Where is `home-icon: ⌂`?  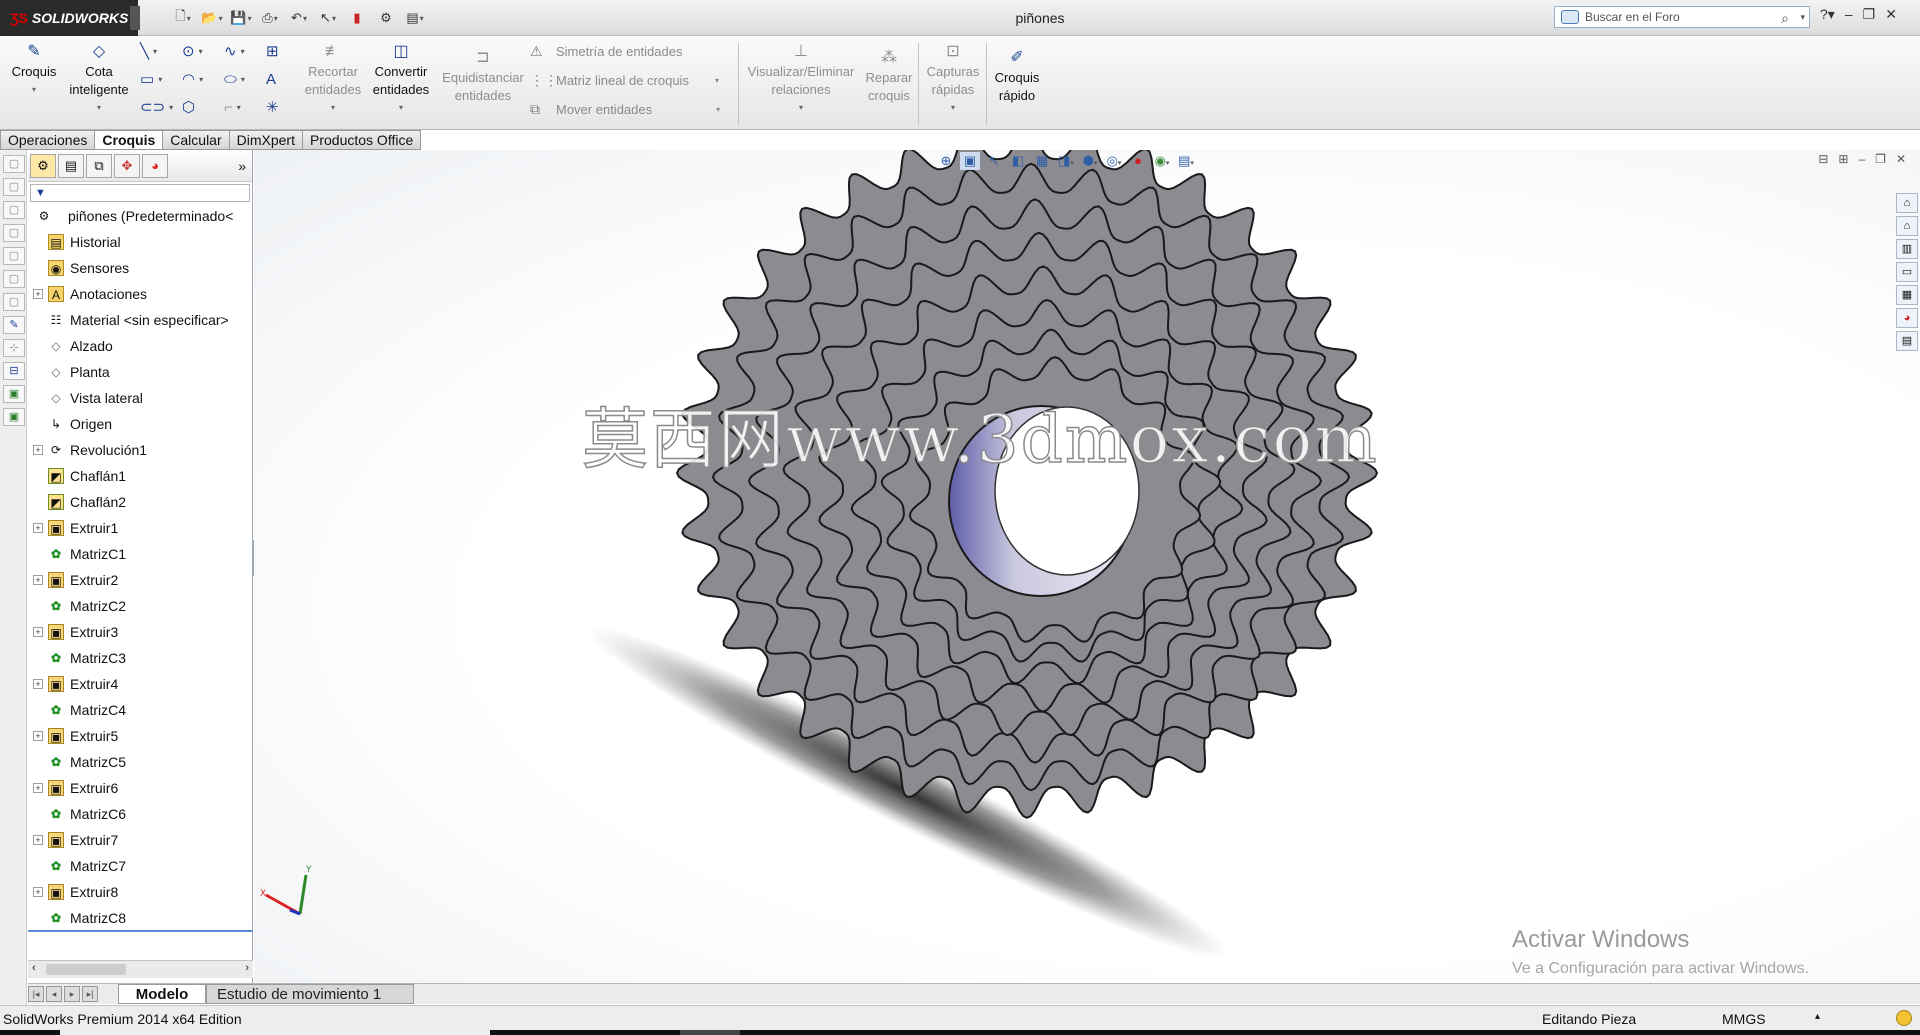 home-icon: ⌂ is located at coordinates (1907, 226).